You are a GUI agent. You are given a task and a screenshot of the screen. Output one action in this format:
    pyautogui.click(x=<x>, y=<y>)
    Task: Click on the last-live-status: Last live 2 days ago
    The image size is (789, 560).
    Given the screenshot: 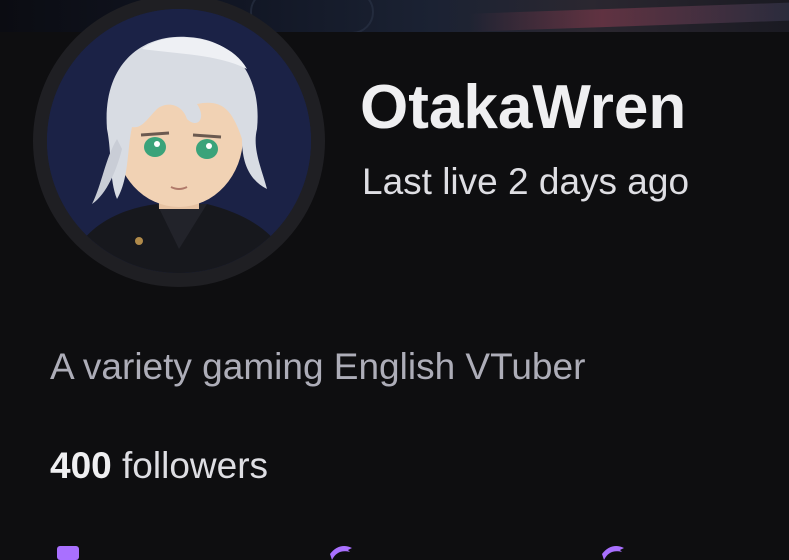 What is the action you would take?
    pyautogui.click(x=526, y=181)
    